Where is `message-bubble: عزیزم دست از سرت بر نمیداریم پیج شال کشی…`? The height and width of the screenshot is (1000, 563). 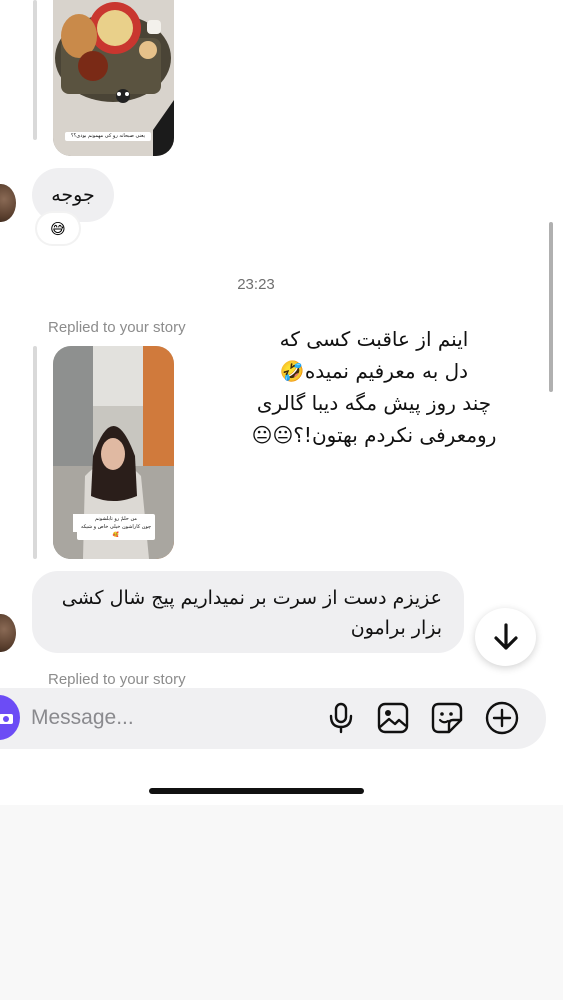
message-bubble: عزیزم دست از سرت بر نمیداریم پیج شال کشی… is located at coordinates (248, 612).